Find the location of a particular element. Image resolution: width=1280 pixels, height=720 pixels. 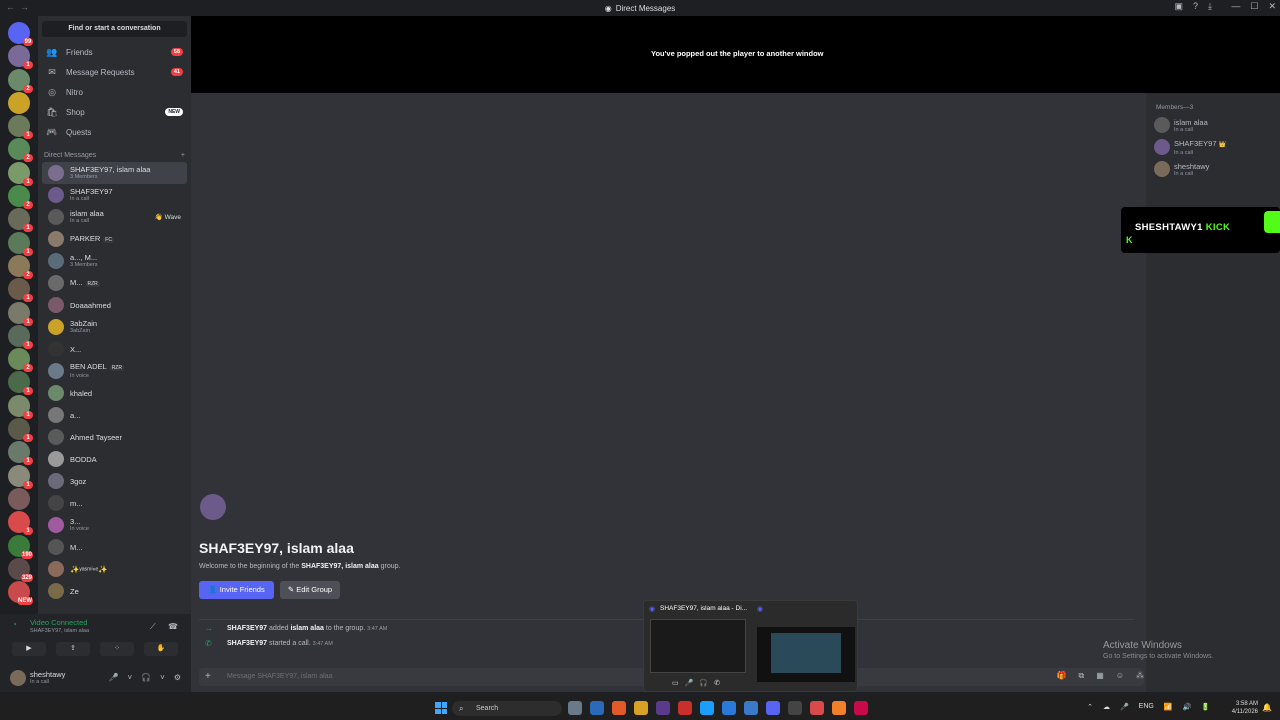

nav-nitro: ◎ Nitro is located at coordinates (114, 92).